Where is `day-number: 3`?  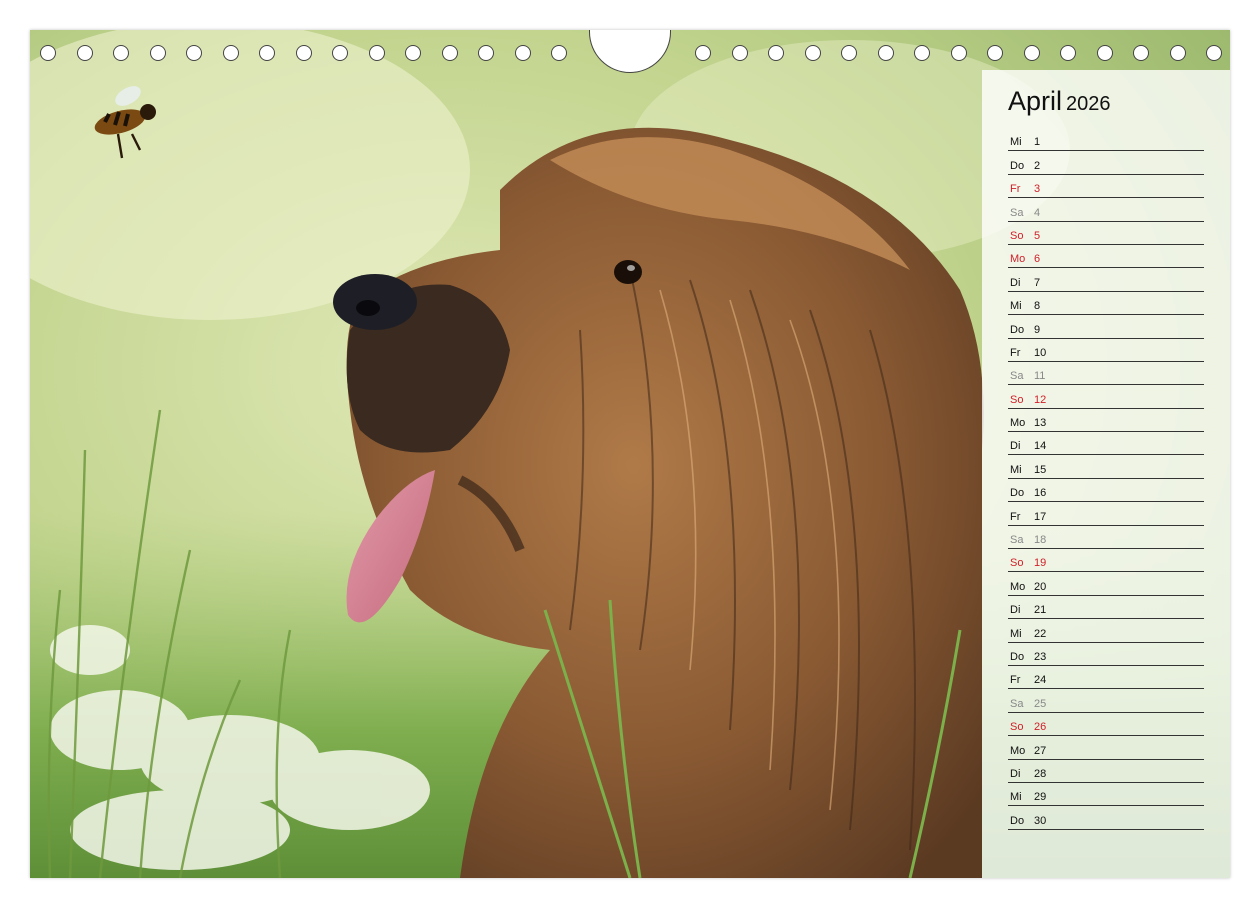 day-number: 3 is located at coordinates (1037, 189).